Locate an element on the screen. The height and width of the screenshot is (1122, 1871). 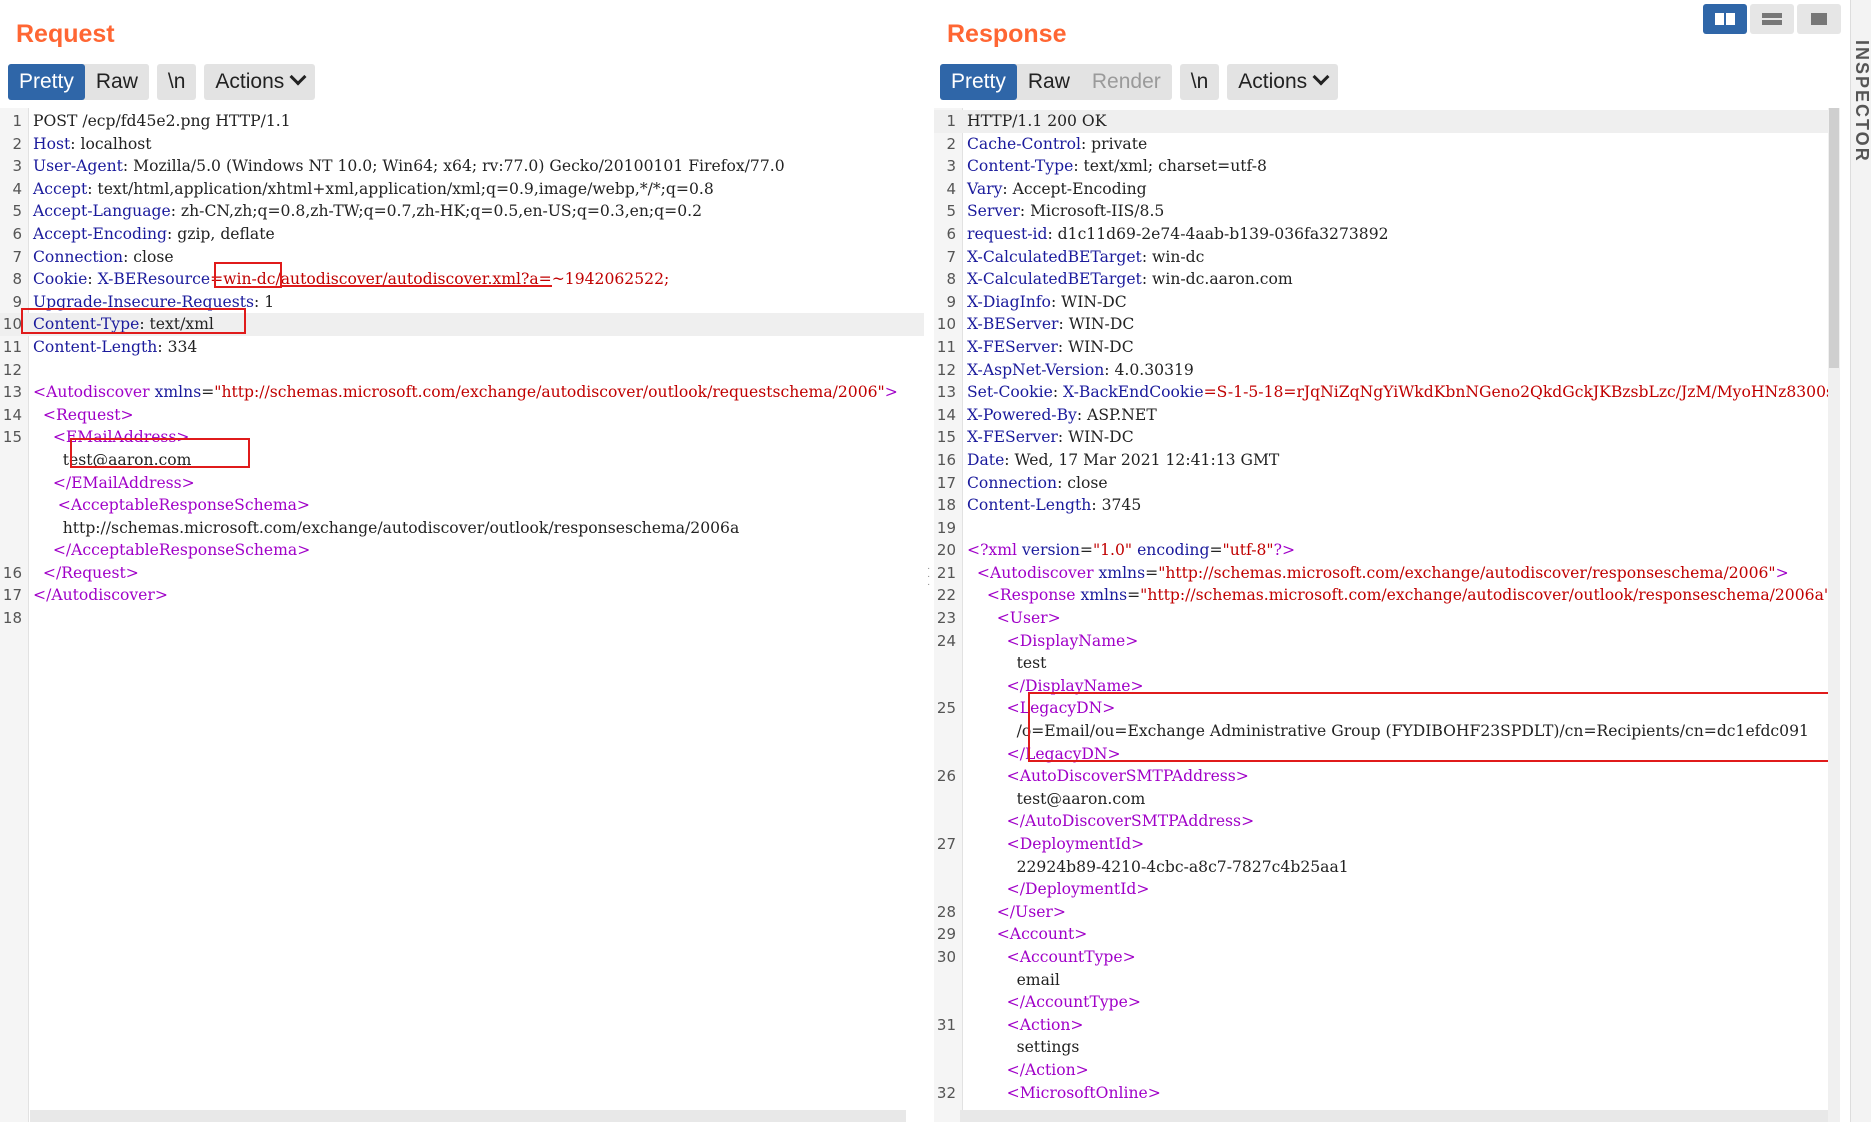
response-vscroll-thumb is located at coordinates (1834, 238).